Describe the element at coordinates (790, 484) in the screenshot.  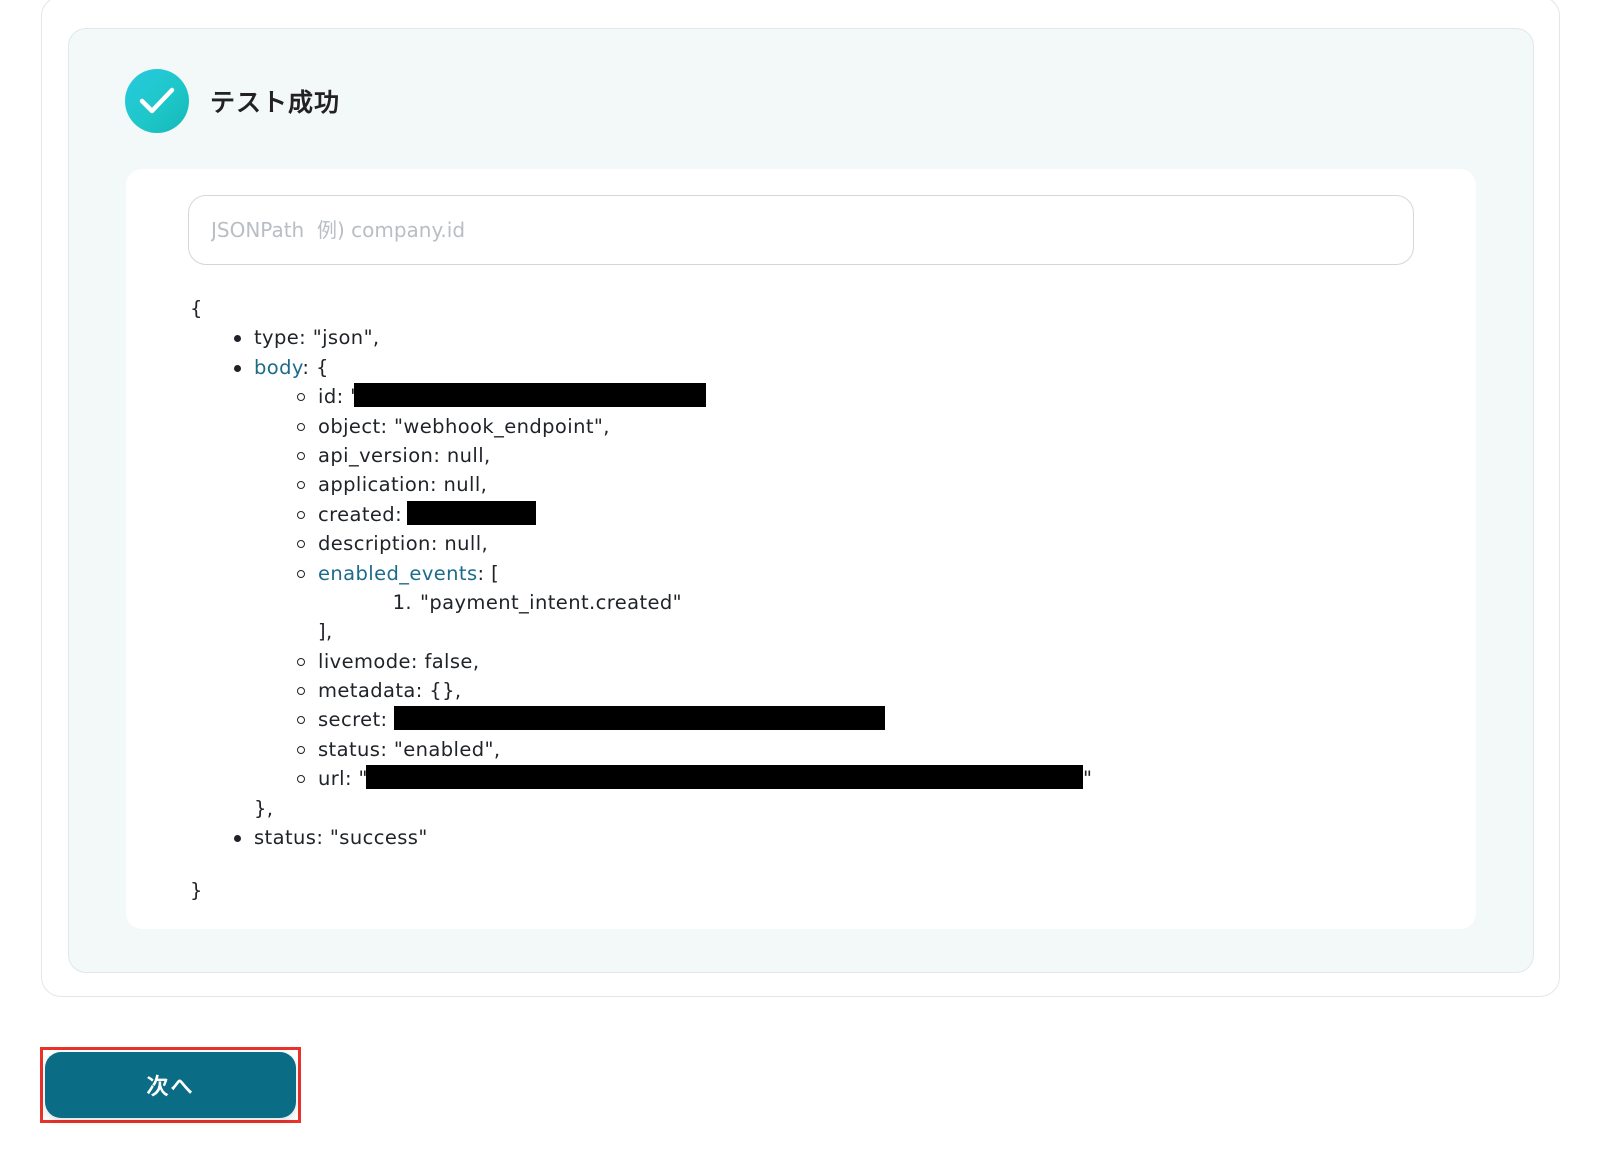
I see `json-field-application: application: null,` at that location.